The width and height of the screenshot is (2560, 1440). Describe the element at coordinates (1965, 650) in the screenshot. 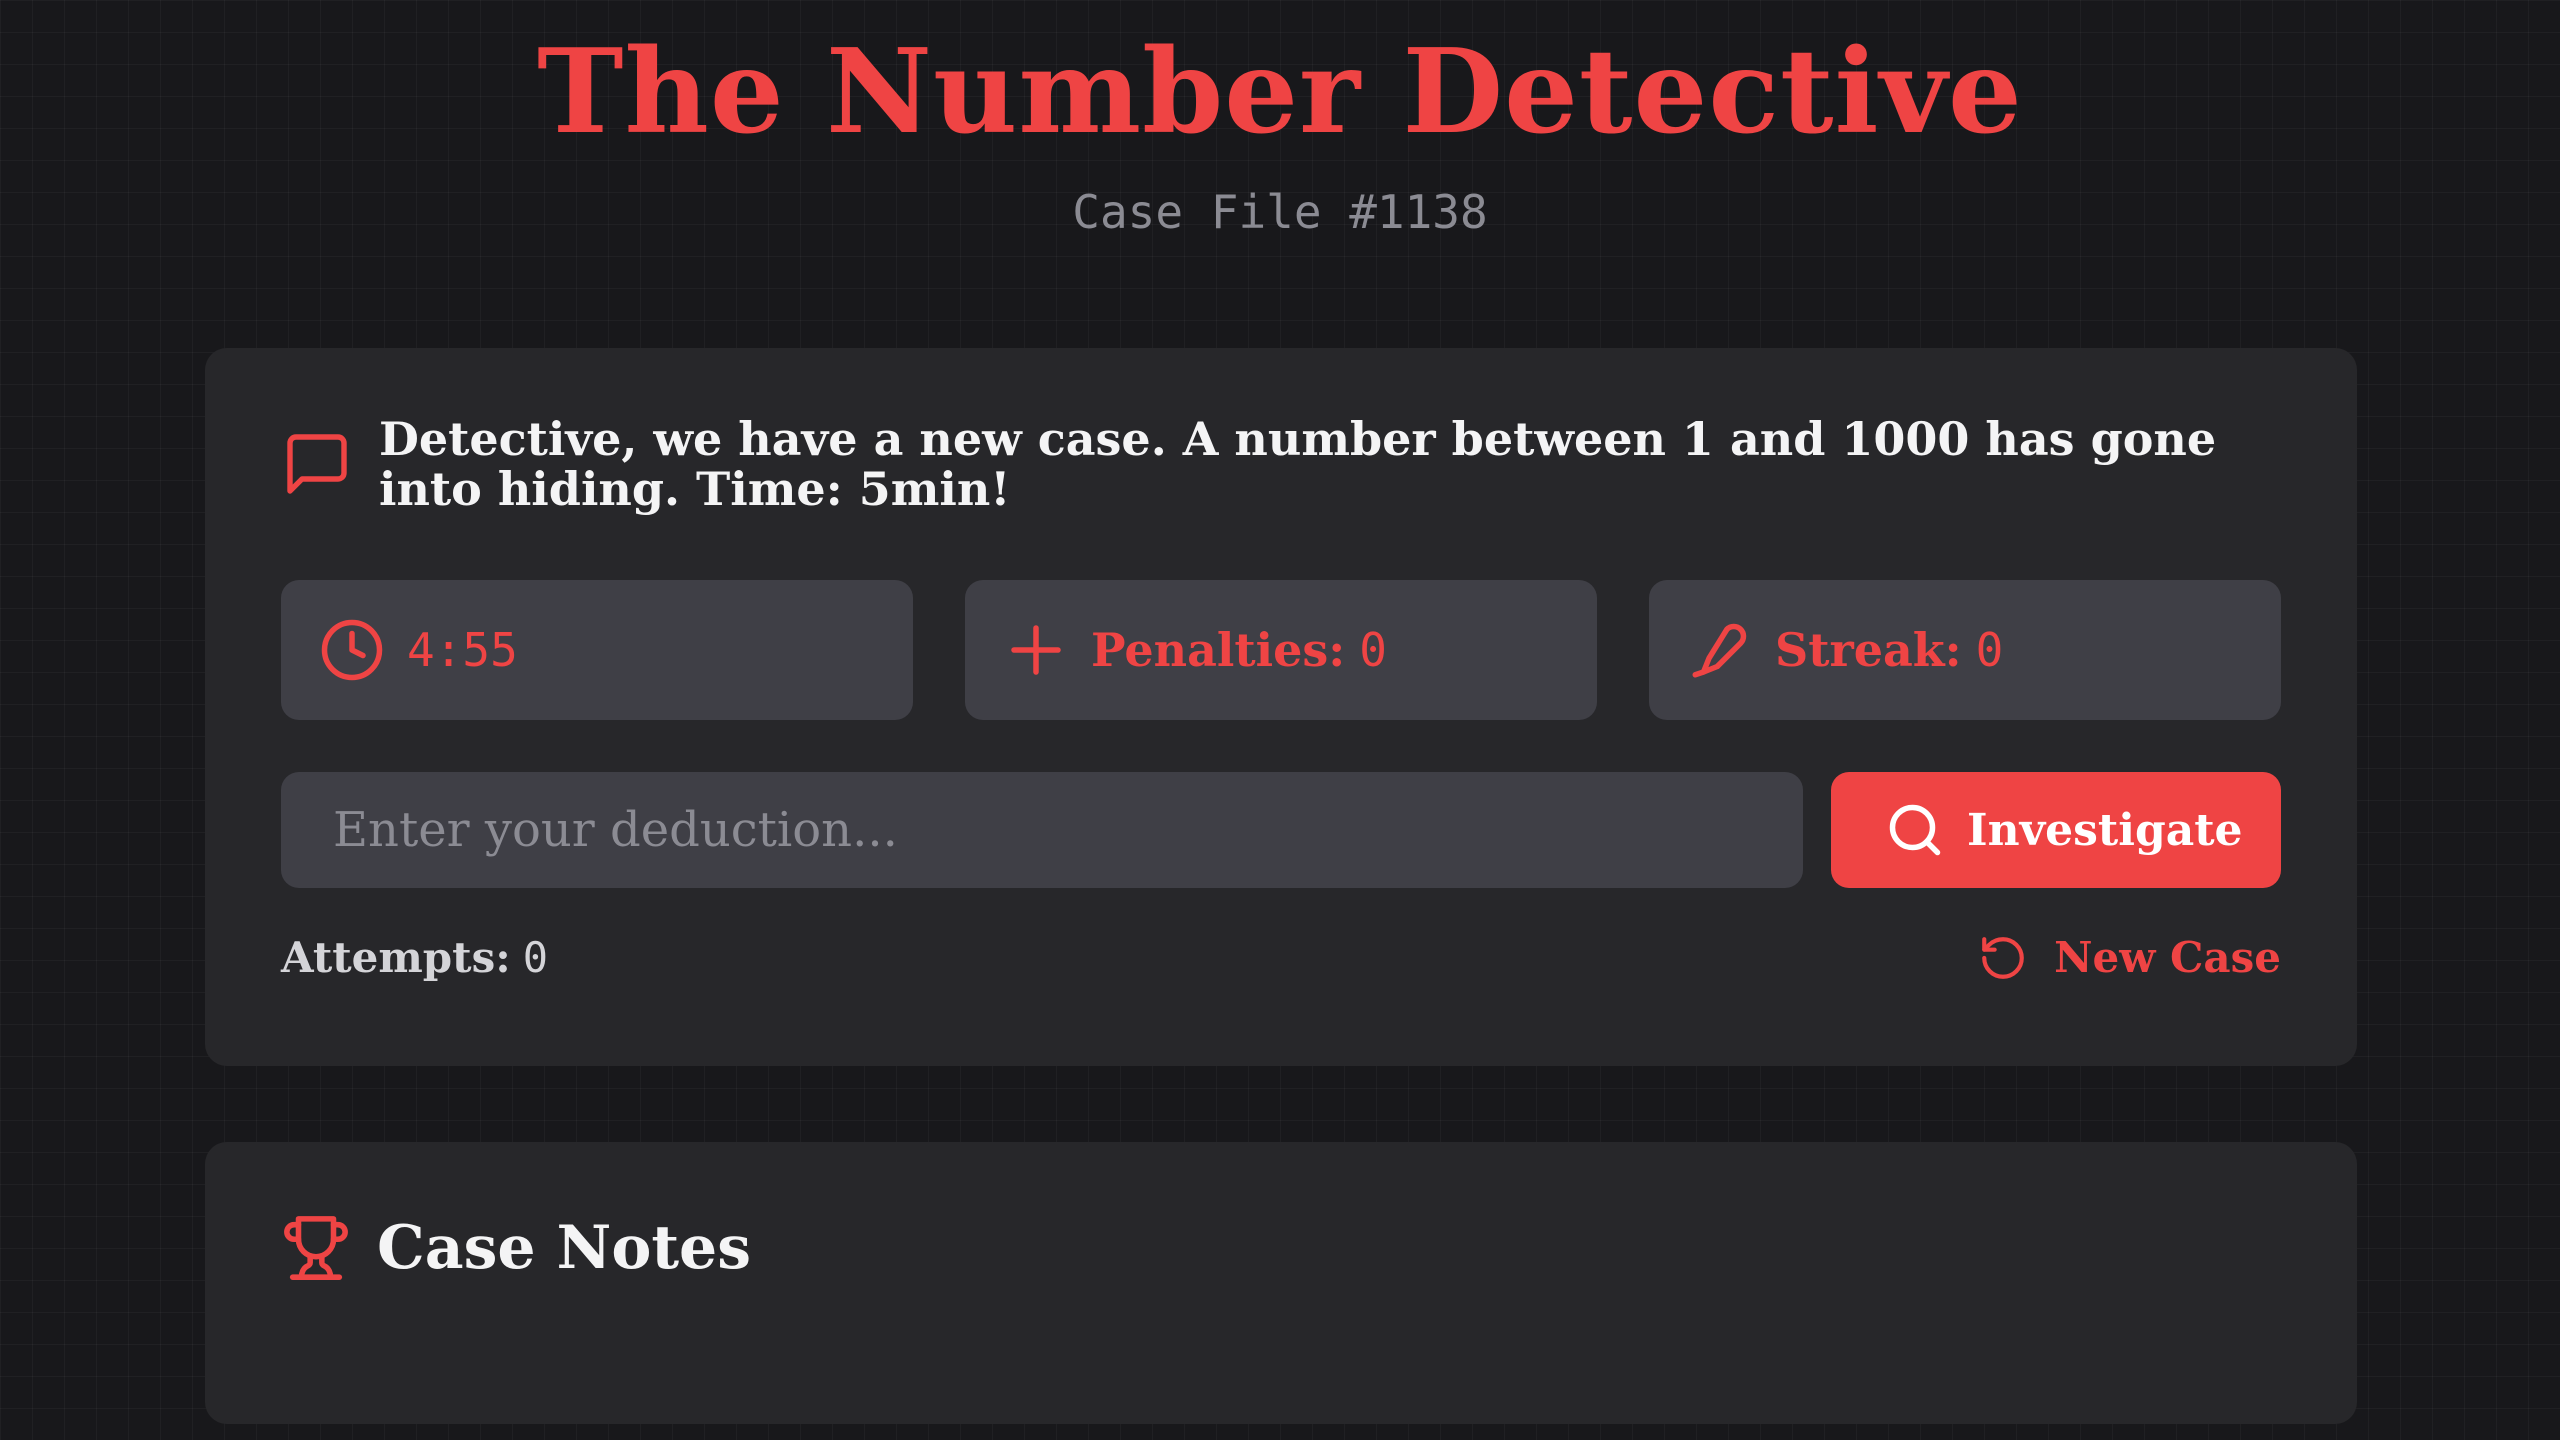

I see `streak-stat: Streak: 0` at that location.